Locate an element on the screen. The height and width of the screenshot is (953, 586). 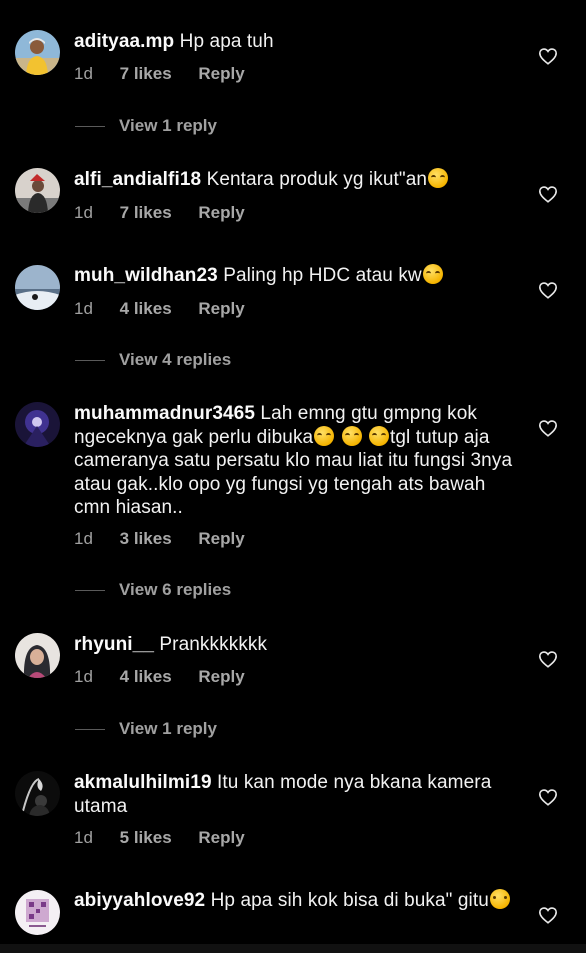
comment-meta: 1d 5 likes Reply is located at coordinates (170, 838).